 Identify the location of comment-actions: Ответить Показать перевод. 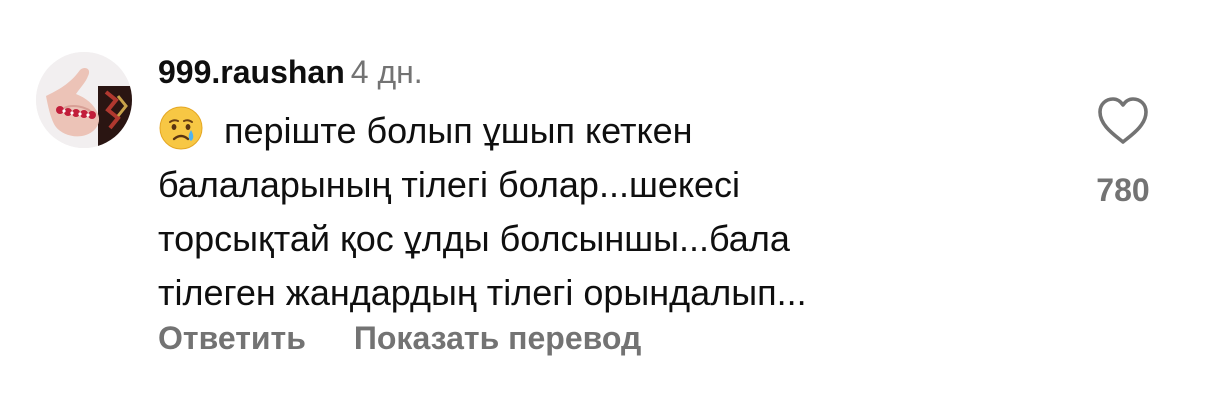
(399, 338).